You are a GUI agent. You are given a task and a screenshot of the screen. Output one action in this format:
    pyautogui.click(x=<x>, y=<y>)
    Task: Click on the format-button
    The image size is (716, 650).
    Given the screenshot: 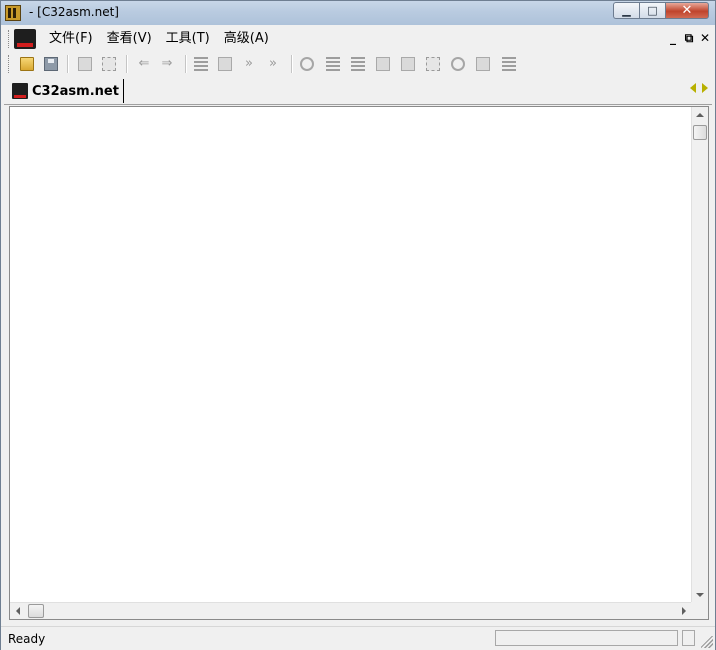 What is the action you would take?
    pyautogui.click(x=383, y=64)
    